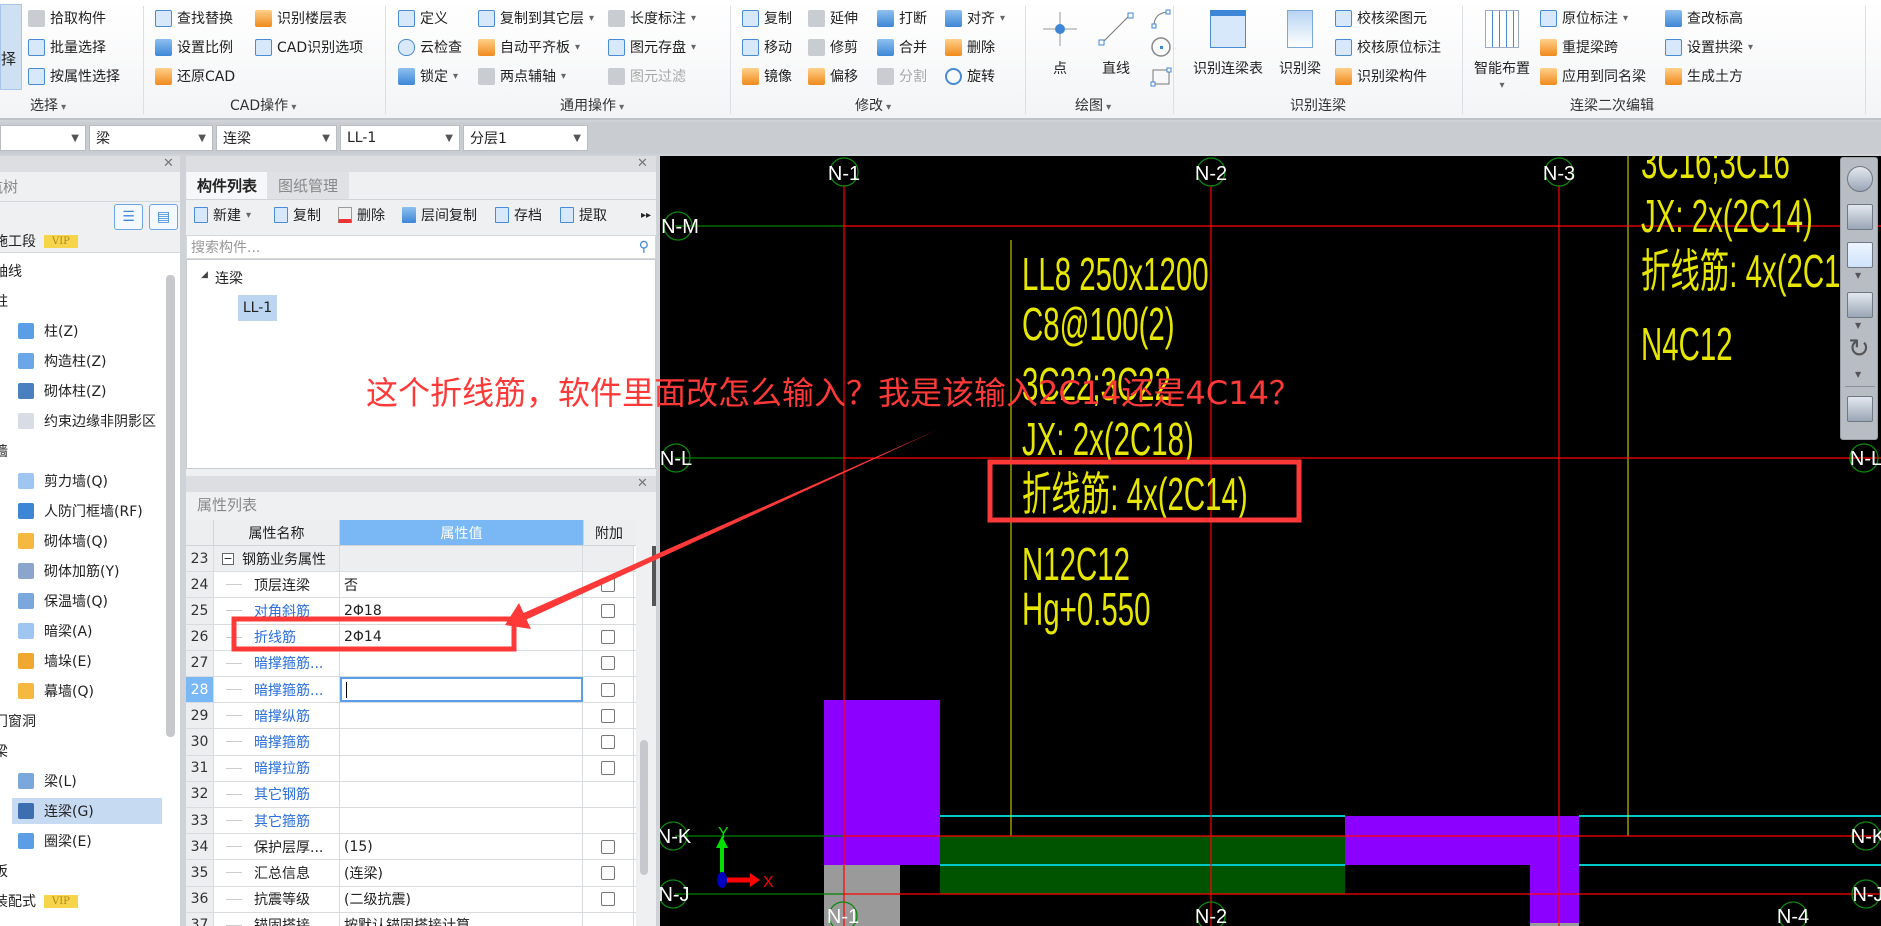  What do you see at coordinates (1859, 349) in the screenshot?
I see `rotate-view-icon: ↻` at bounding box center [1859, 349].